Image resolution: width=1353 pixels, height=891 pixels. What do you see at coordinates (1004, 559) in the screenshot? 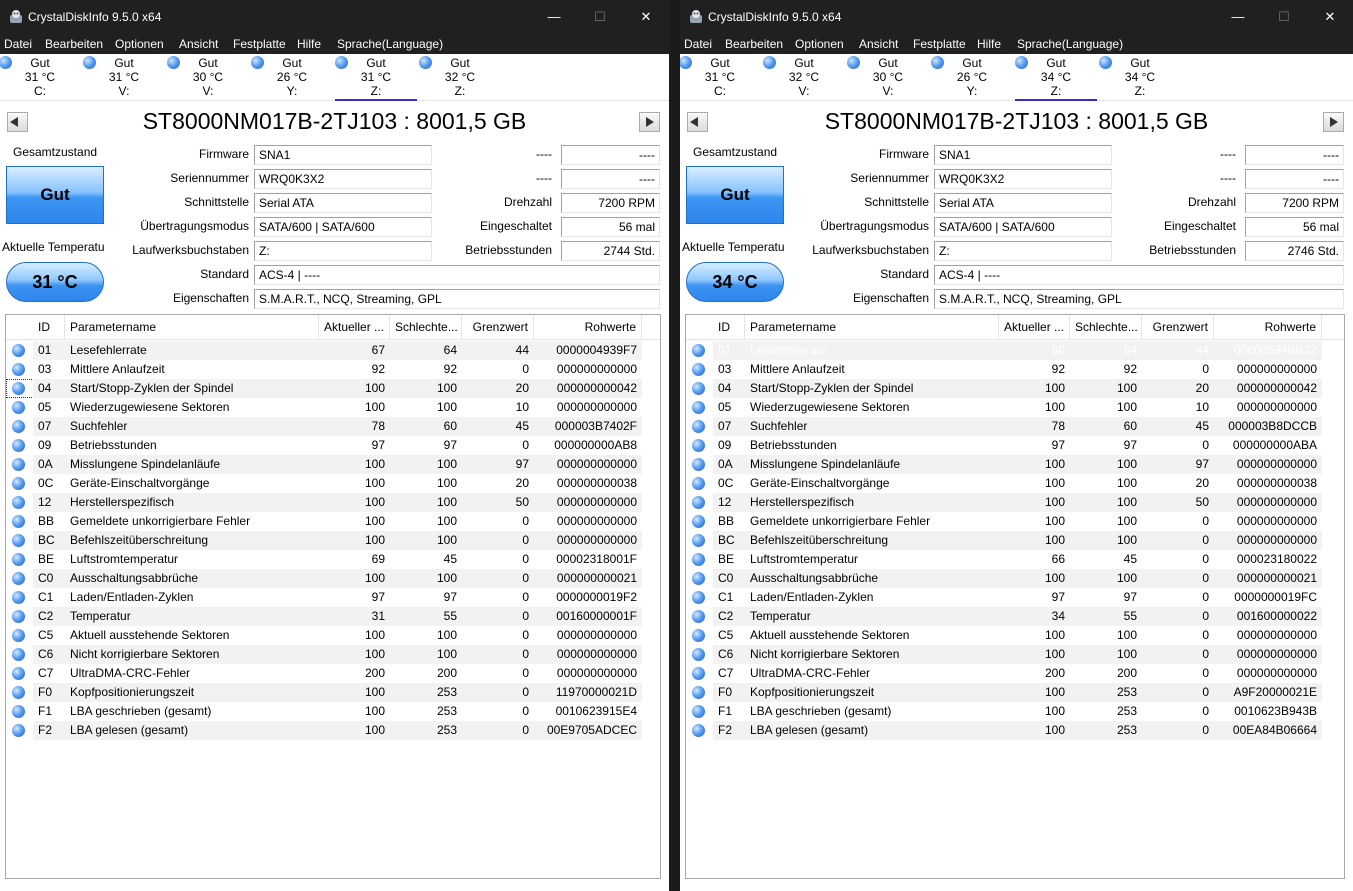
I see `table-row: BE Luftstromtemperatur 66 45 0 000023180022` at bounding box center [1004, 559].